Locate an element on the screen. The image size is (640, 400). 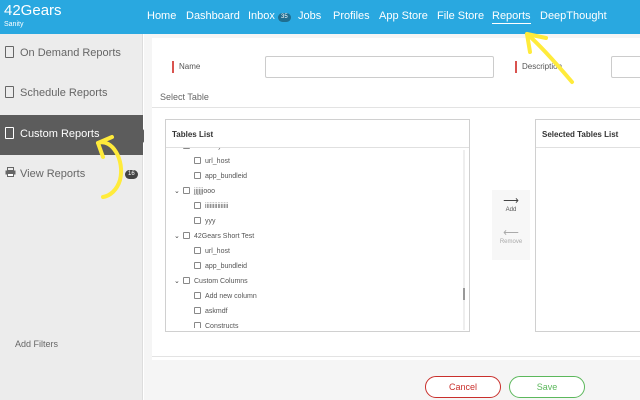
nav-deepthought: DeepThought is located at coordinates (573, 16).